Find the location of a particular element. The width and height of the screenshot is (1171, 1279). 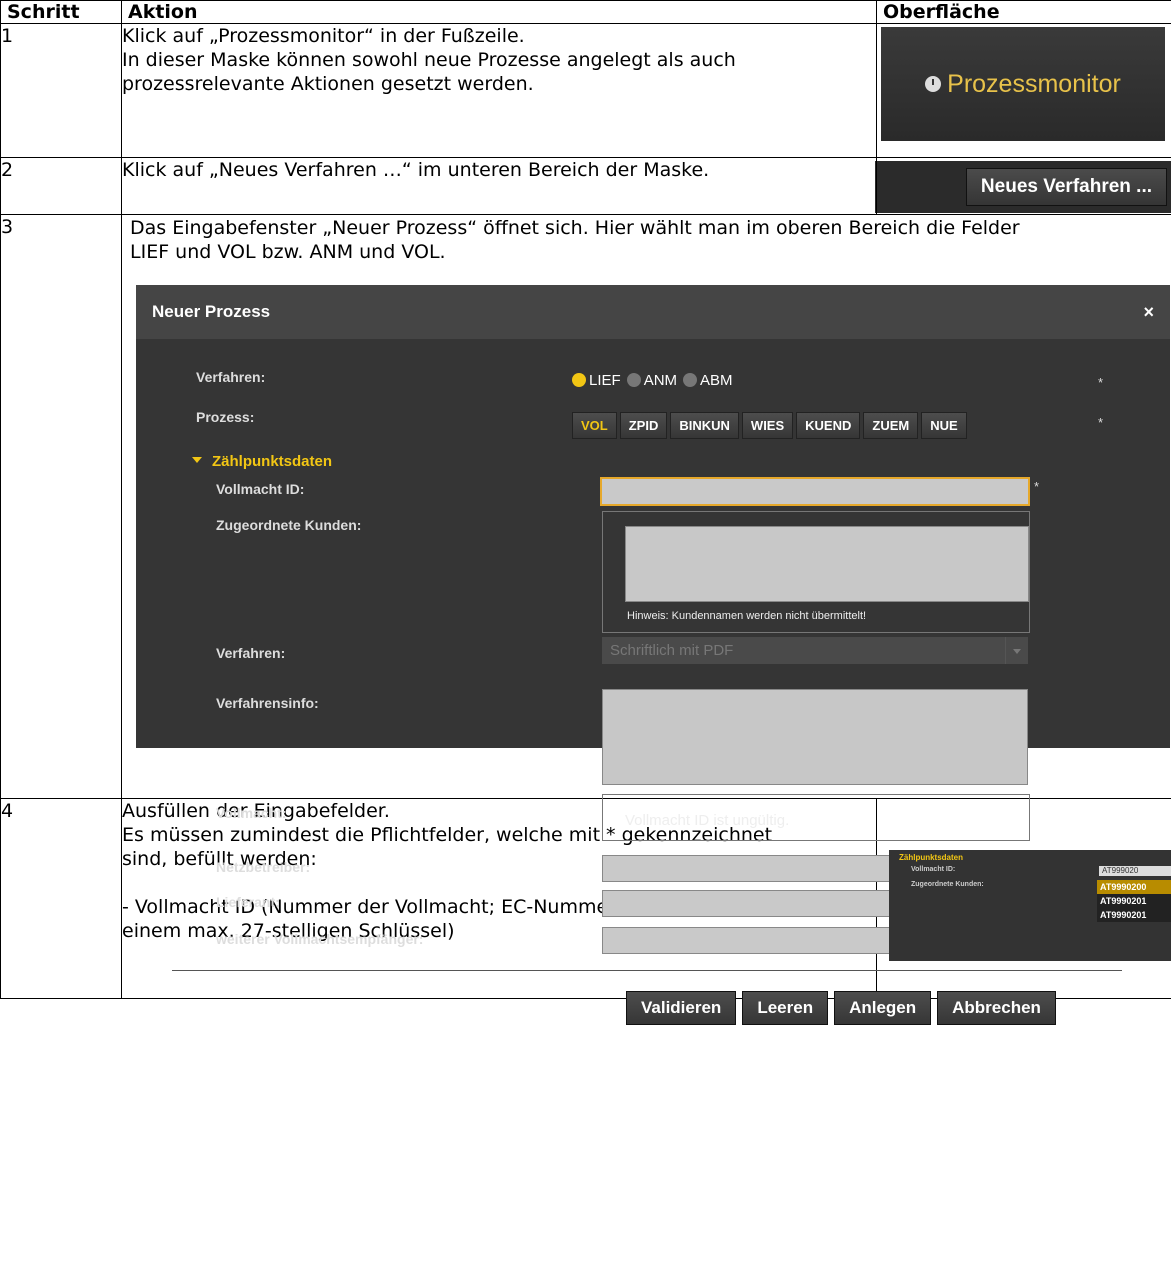

suggestion-item: AT9990200 is located at coordinates (1134, 887).